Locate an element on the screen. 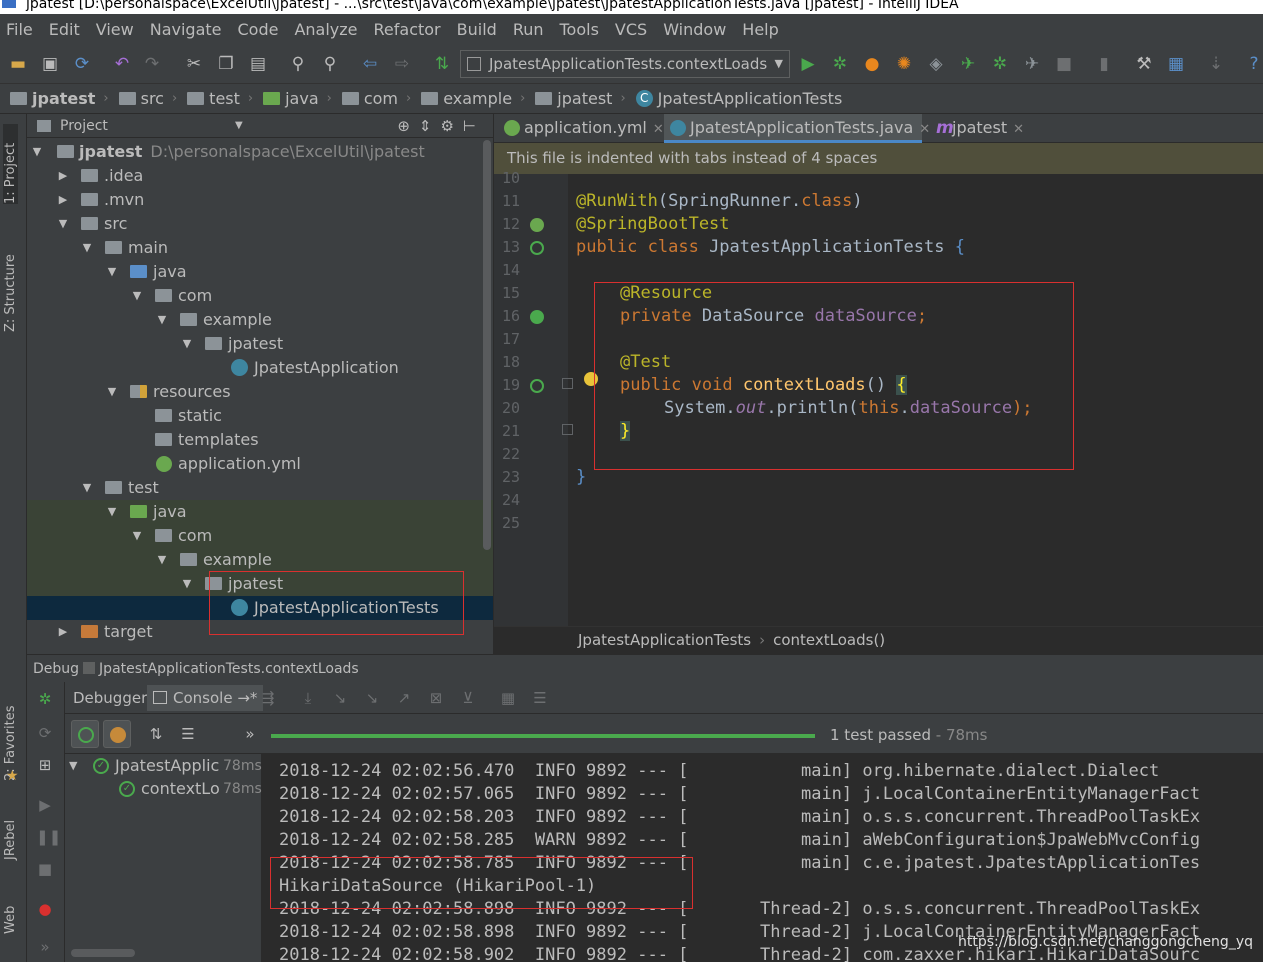 The height and width of the screenshot is (962, 1263). breadcrumb-test: test › is located at coordinates (220, 98).